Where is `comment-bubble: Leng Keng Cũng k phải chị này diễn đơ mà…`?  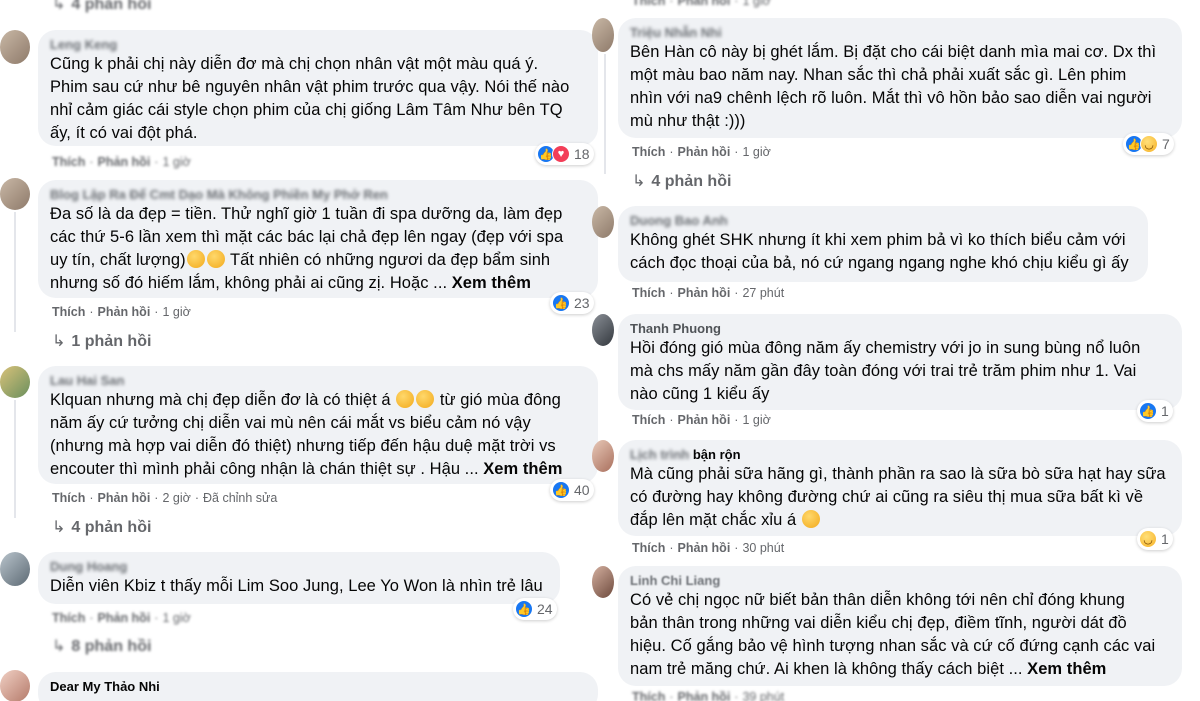 comment-bubble: Leng Keng Cũng k phải chị này diễn đơ mà… is located at coordinates (318, 88).